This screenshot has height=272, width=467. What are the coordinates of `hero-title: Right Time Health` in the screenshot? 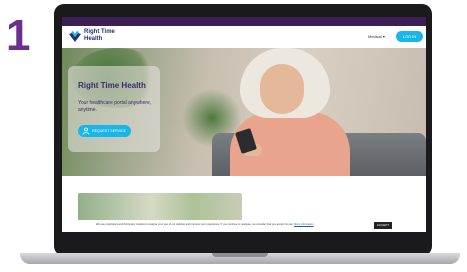 It's located at (112, 85).